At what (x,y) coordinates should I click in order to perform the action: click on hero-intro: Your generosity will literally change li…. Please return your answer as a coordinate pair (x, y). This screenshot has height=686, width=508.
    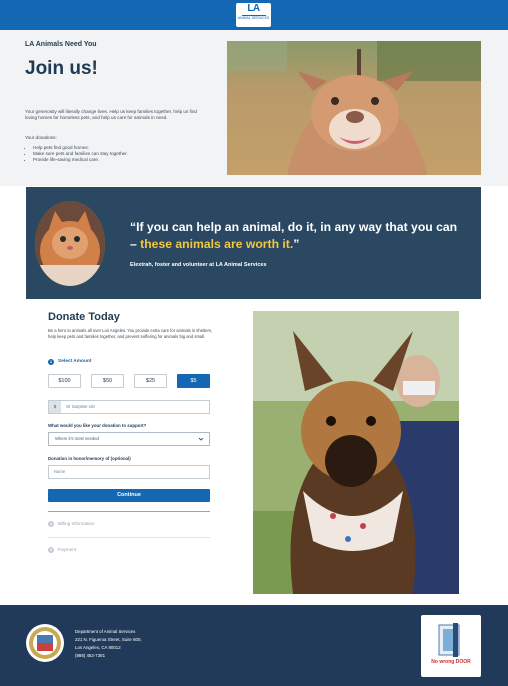
    Looking at the image, I should click on (111, 114).